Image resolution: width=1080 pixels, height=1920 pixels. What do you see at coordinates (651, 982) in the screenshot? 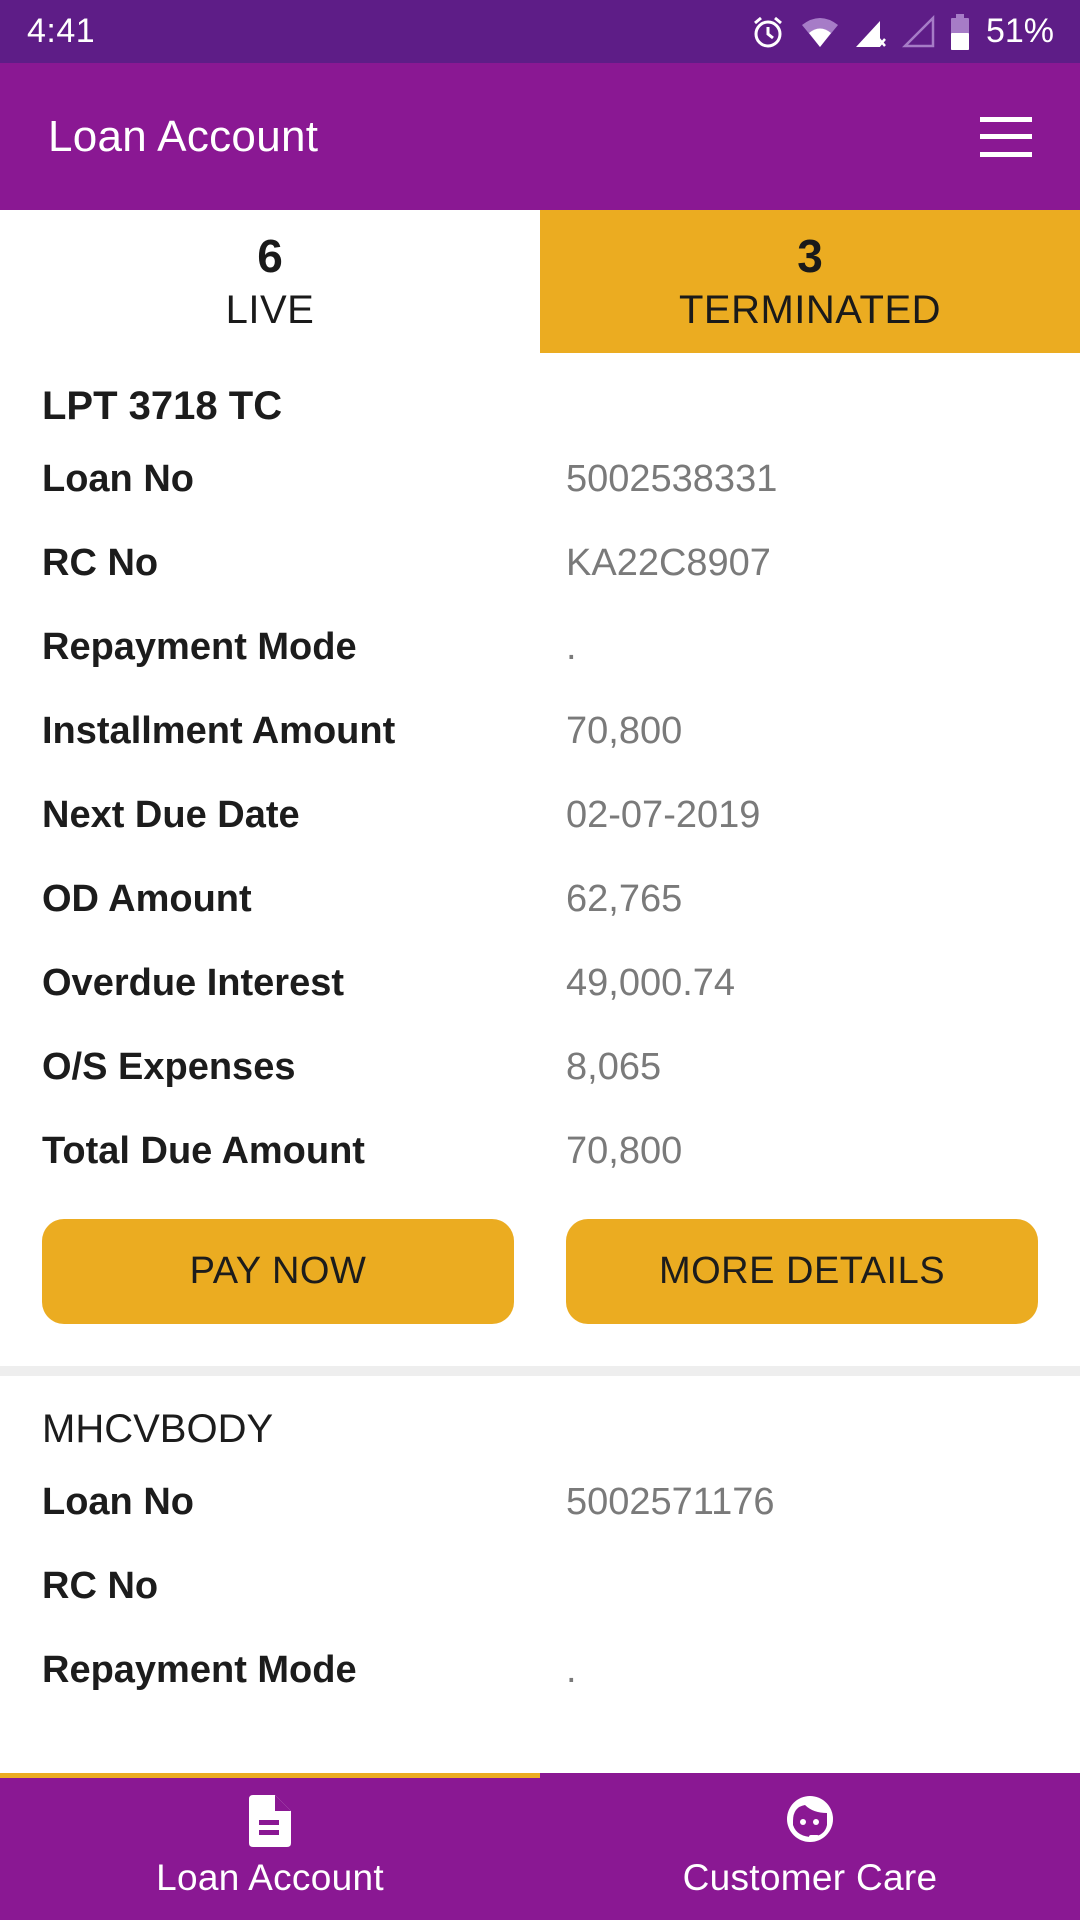
I see `field-value: 49,000.74` at bounding box center [651, 982].